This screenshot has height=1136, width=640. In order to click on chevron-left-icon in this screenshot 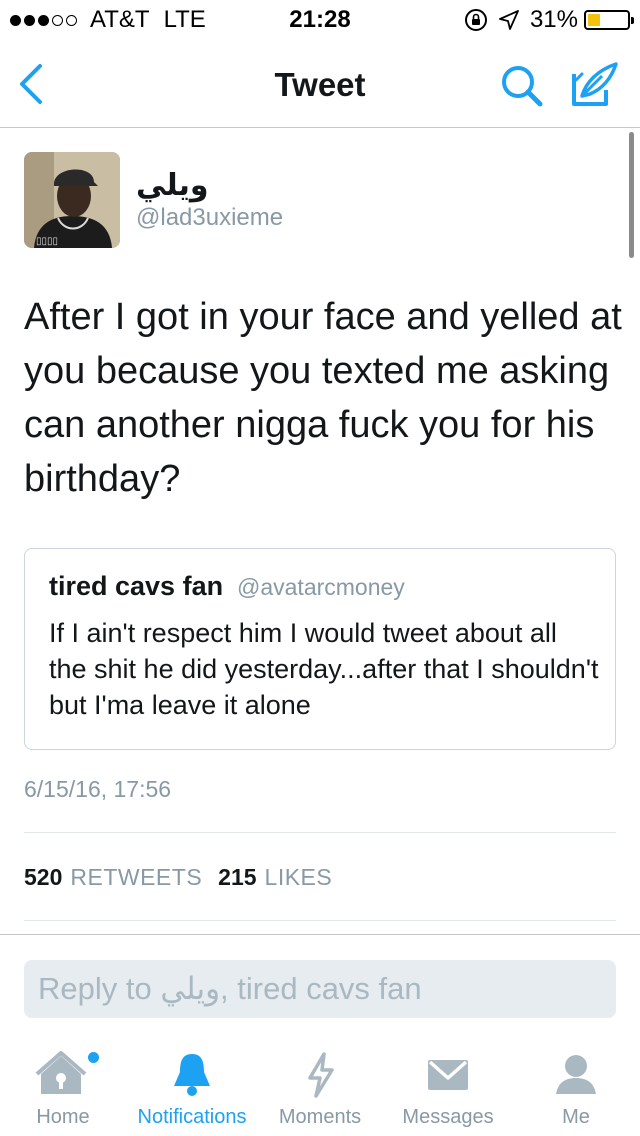, I will do `click(31, 84)`.